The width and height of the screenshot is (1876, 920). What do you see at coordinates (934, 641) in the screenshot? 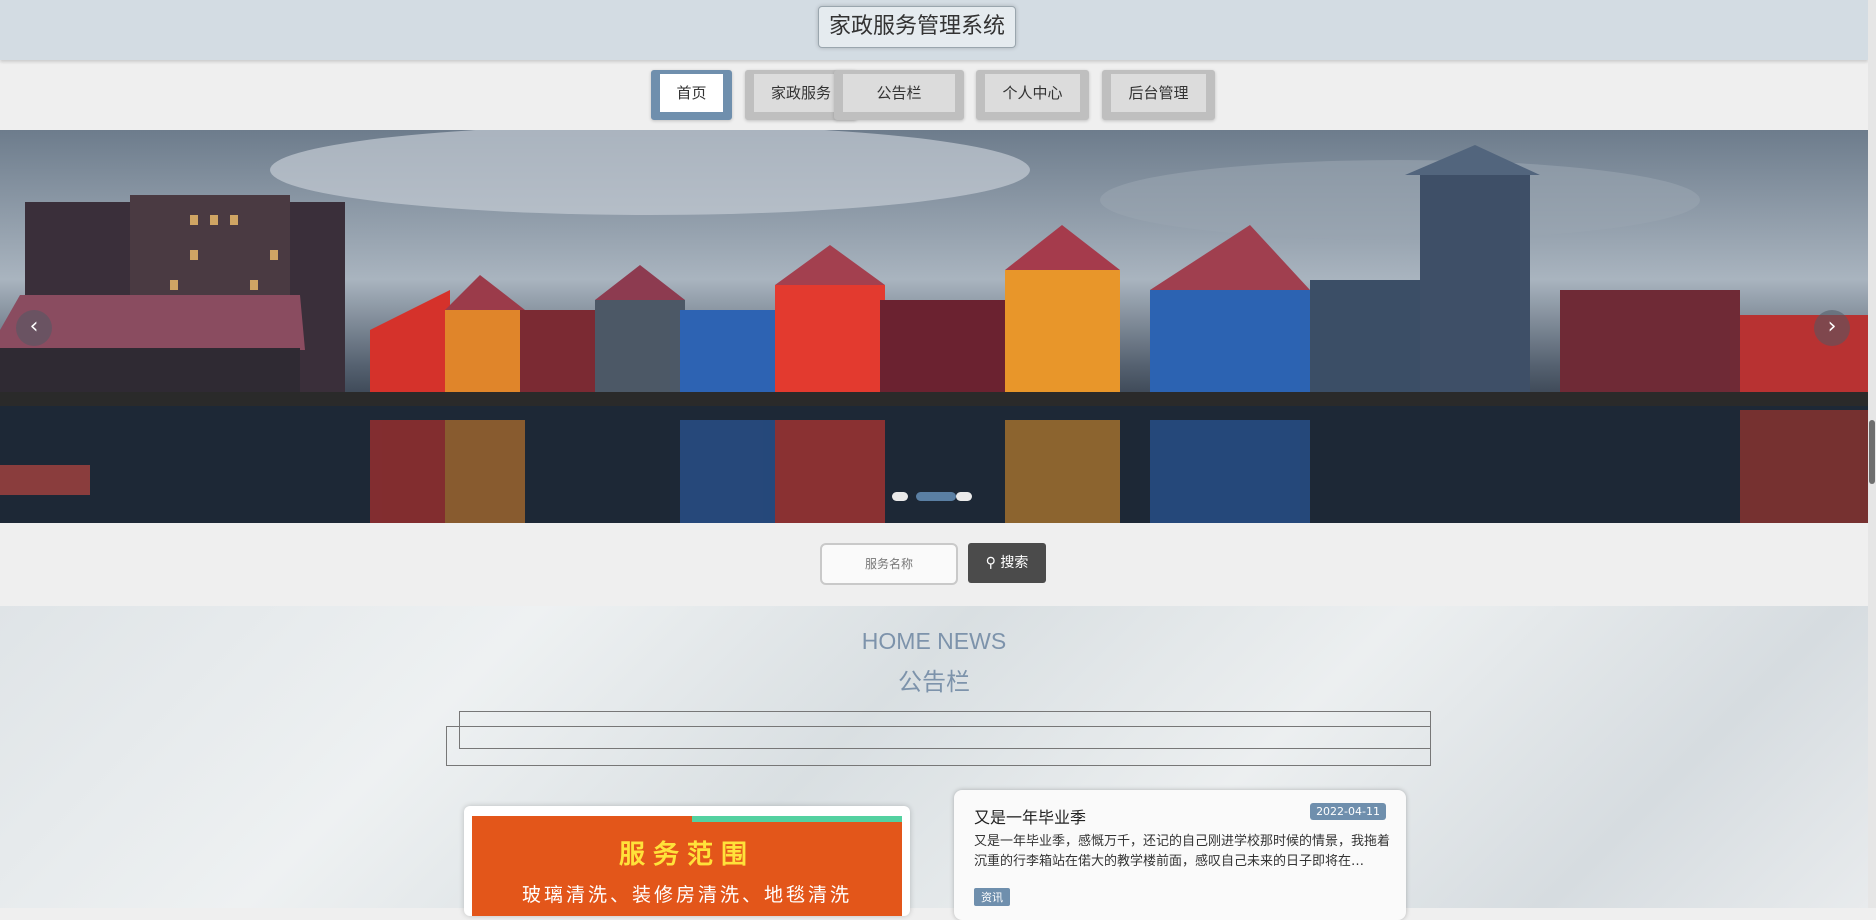
I see `news-heading-en: HOME NEWS` at bounding box center [934, 641].